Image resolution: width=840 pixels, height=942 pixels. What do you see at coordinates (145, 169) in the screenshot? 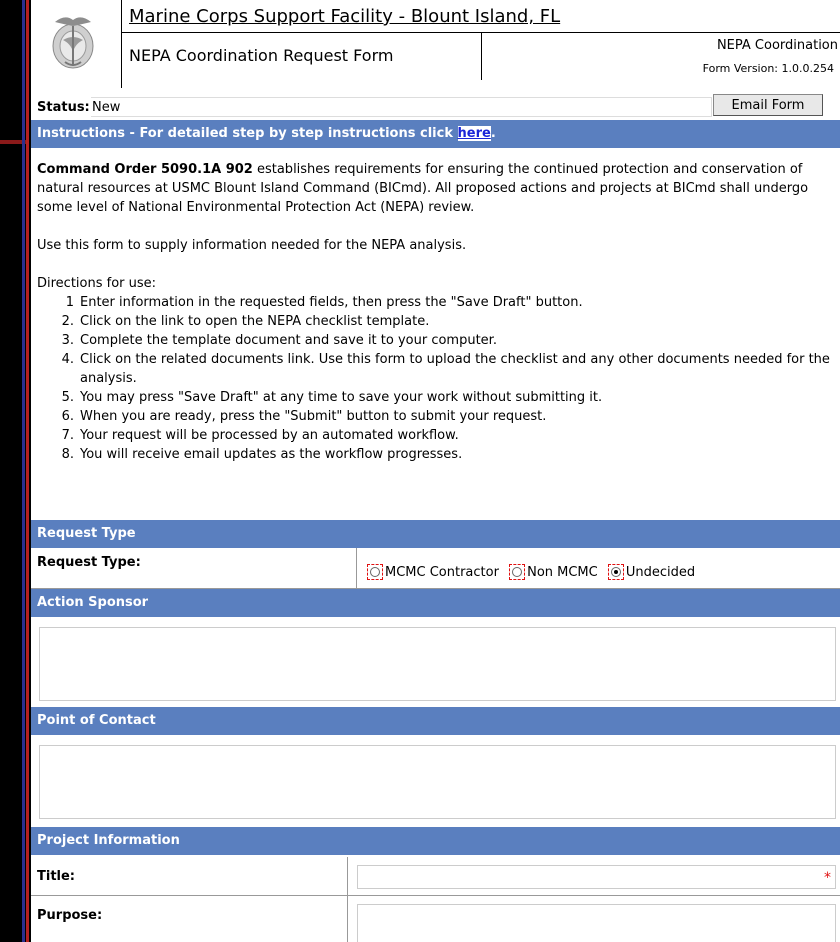
I see `command-order-ref: Command Order 5090.1A 902` at bounding box center [145, 169].